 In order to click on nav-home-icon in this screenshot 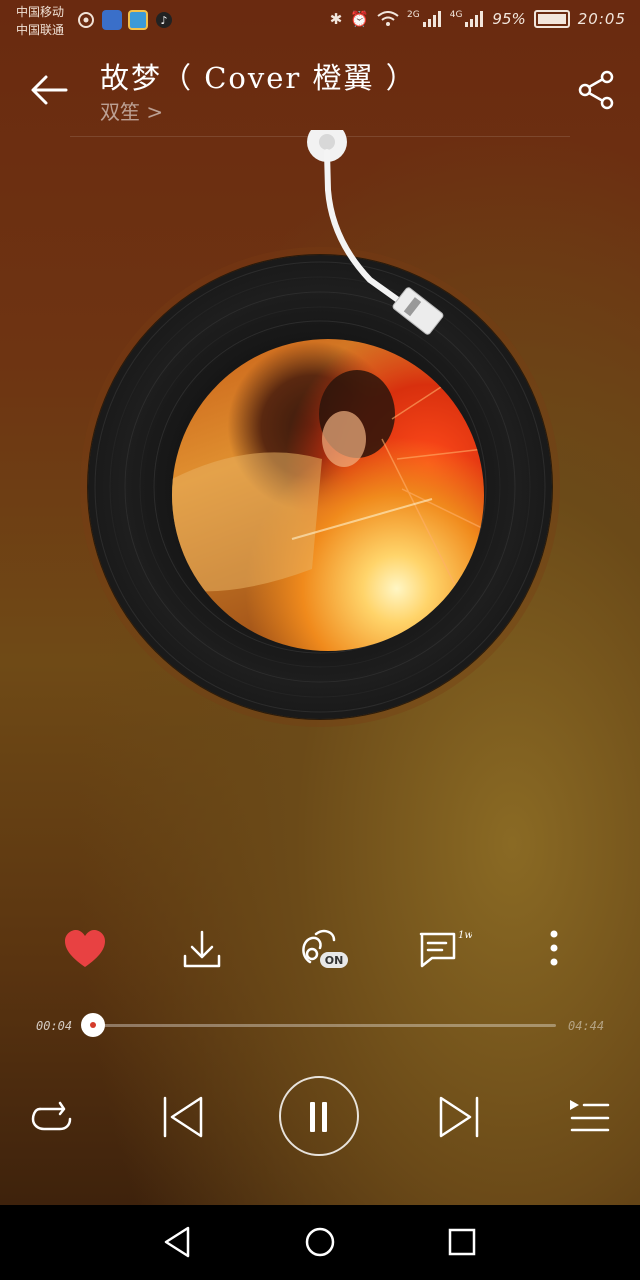, I will do `click(320, 1242)`.